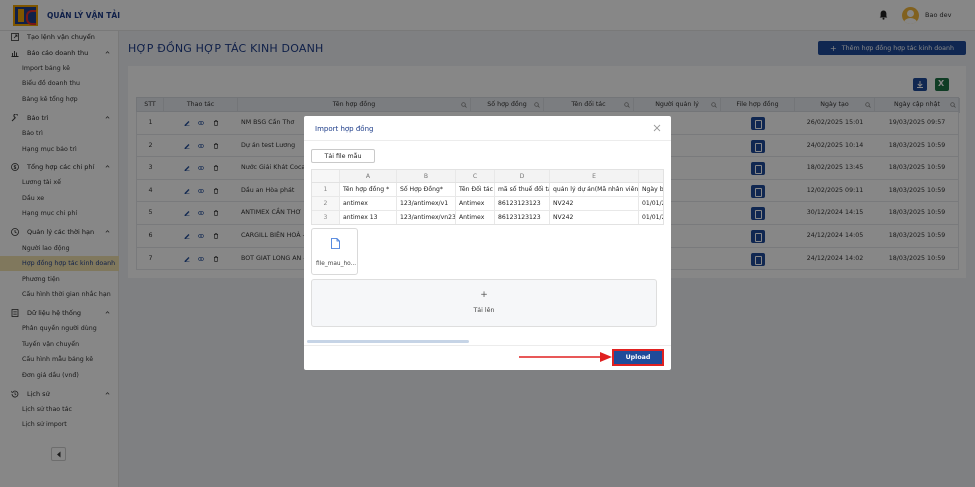 The image size is (975, 487). I want to click on grid-cell: antimex 13, so click(368, 217).